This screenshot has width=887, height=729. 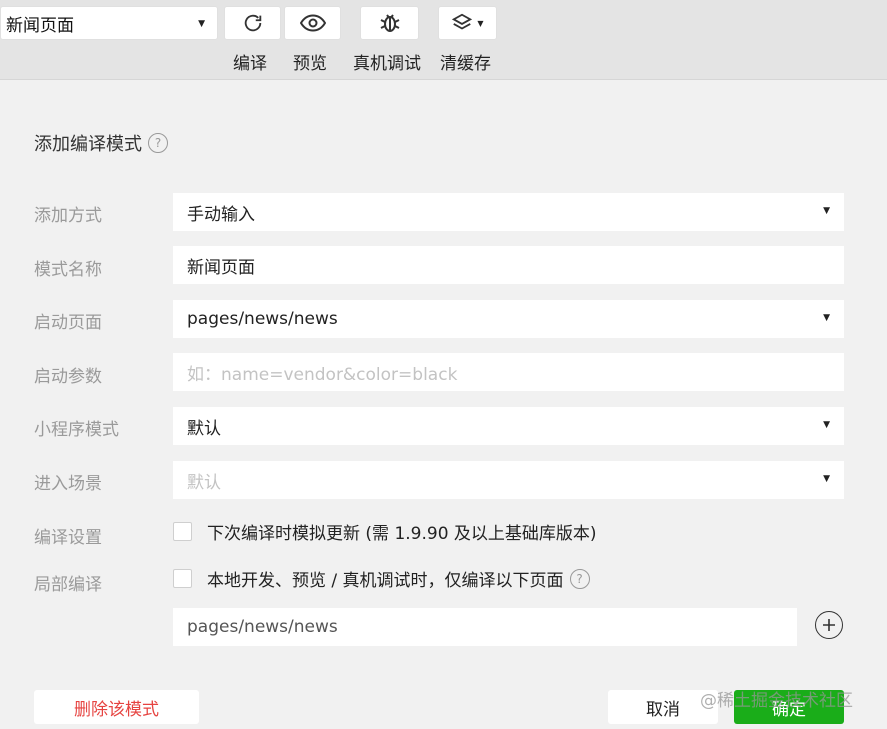 I want to click on clear-cache-label: 清缓存, so click(x=465, y=64).